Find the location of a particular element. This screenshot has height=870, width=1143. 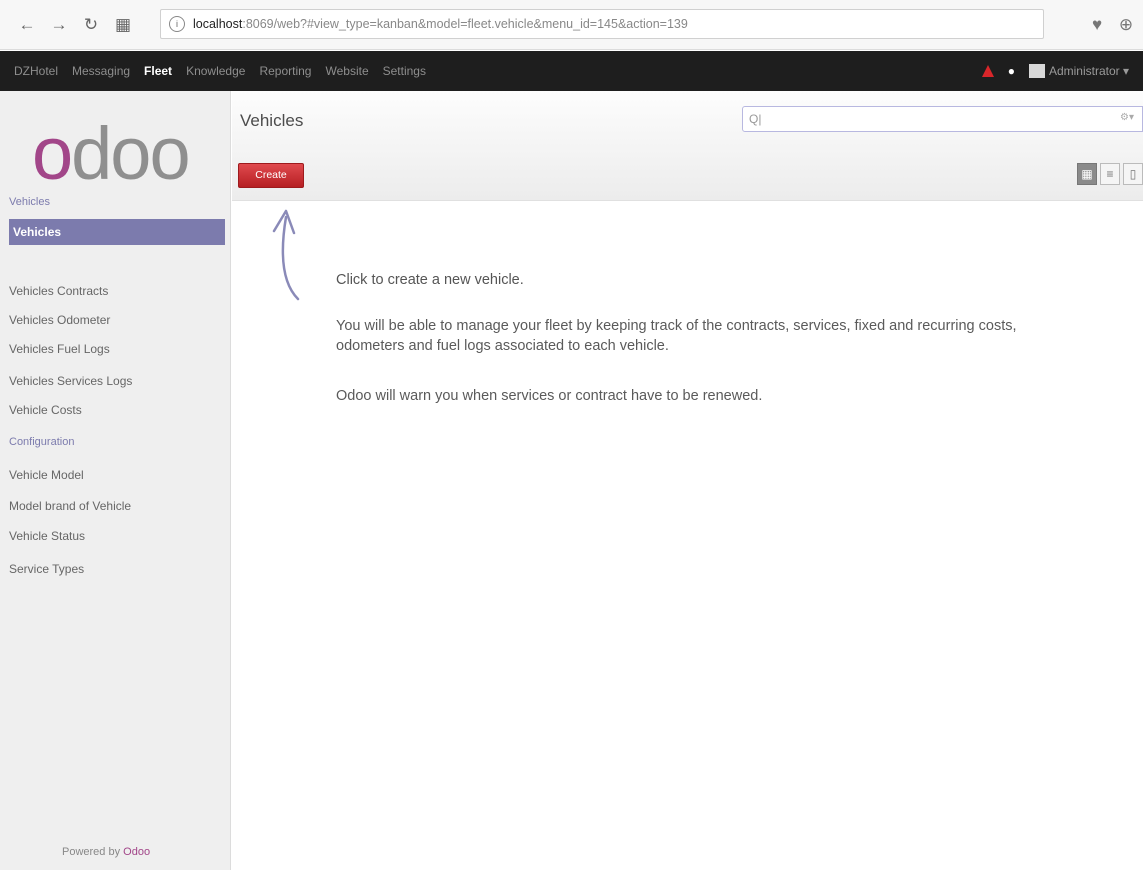

user-name: Administrator ▾ is located at coordinates (1088, 71).